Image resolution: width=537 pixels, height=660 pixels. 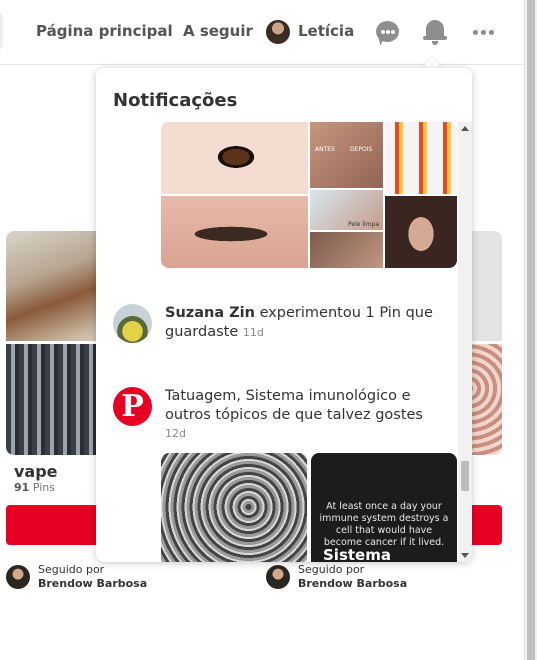 I want to click on pin-image: ANTES DEPOIS, so click(x=346, y=155).